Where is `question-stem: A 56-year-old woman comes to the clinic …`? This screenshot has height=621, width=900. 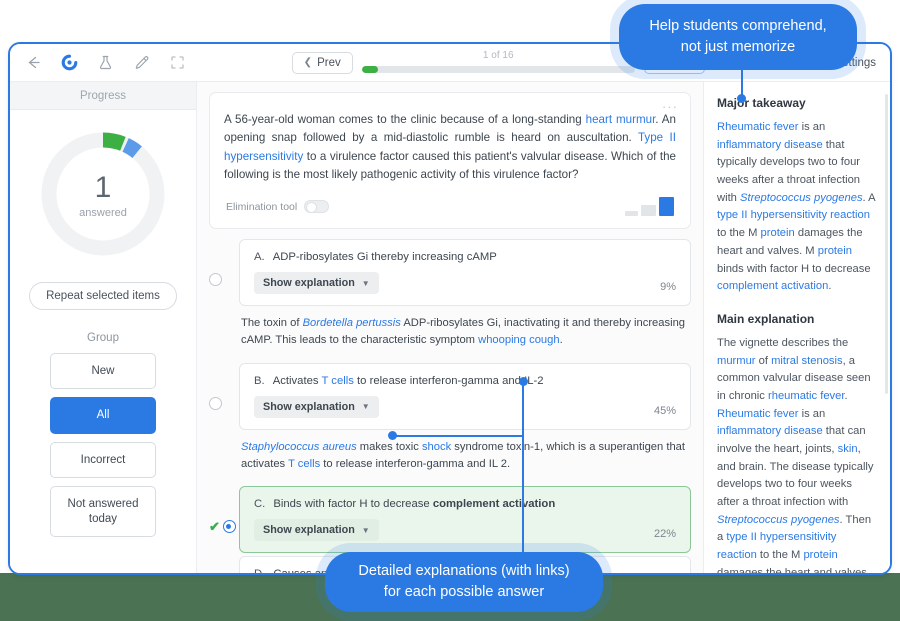 question-stem: A 56-year-old woman comes to the clinic … is located at coordinates (450, 147).